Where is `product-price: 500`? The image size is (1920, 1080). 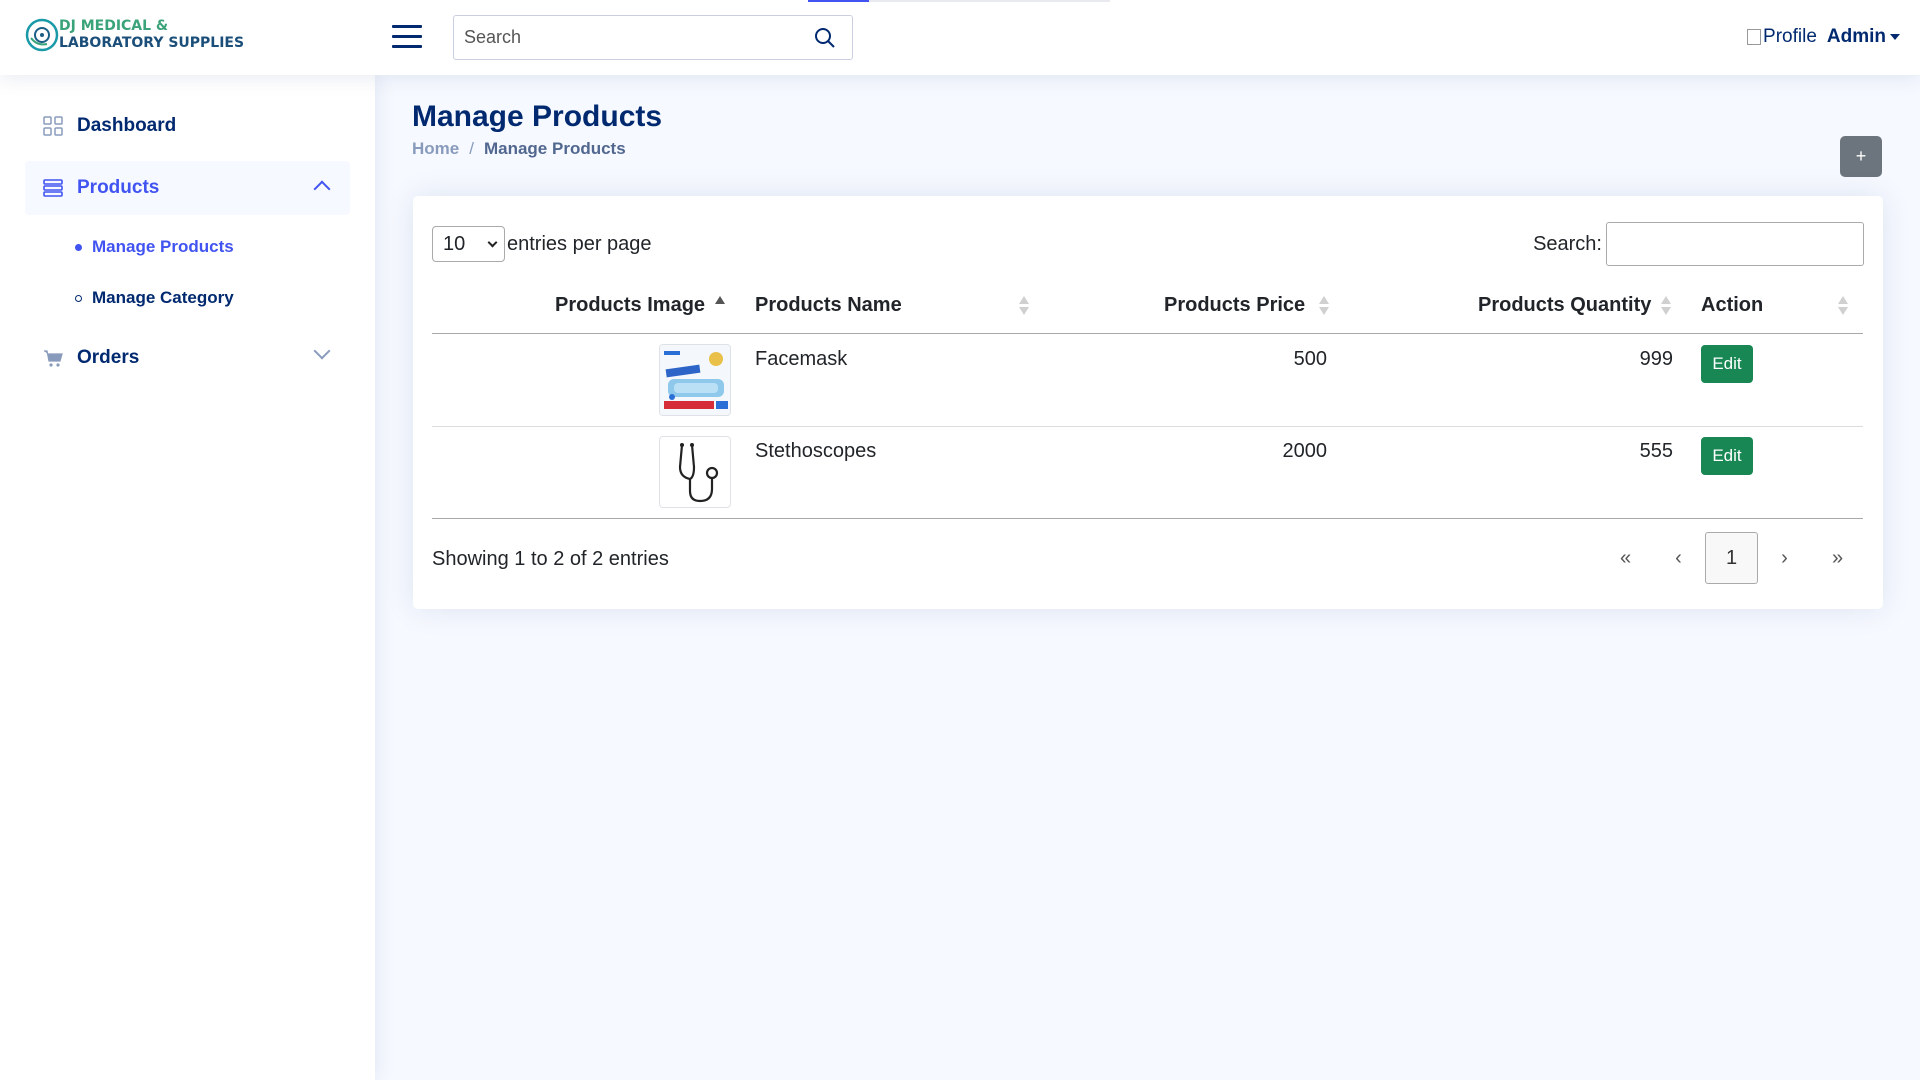 product-price: 500 is located at coordinates (1310, 359).